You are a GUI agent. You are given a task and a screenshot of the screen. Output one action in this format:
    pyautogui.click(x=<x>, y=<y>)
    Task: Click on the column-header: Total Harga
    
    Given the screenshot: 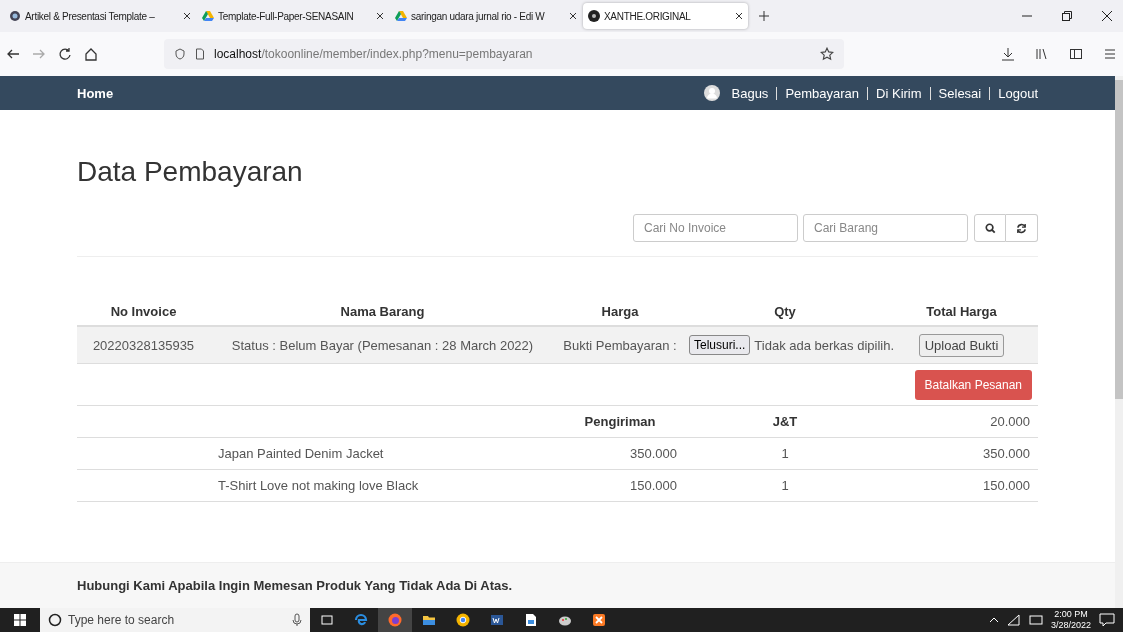 What is the action you would take?
    pyautogui.click(x=961, y=311)
    